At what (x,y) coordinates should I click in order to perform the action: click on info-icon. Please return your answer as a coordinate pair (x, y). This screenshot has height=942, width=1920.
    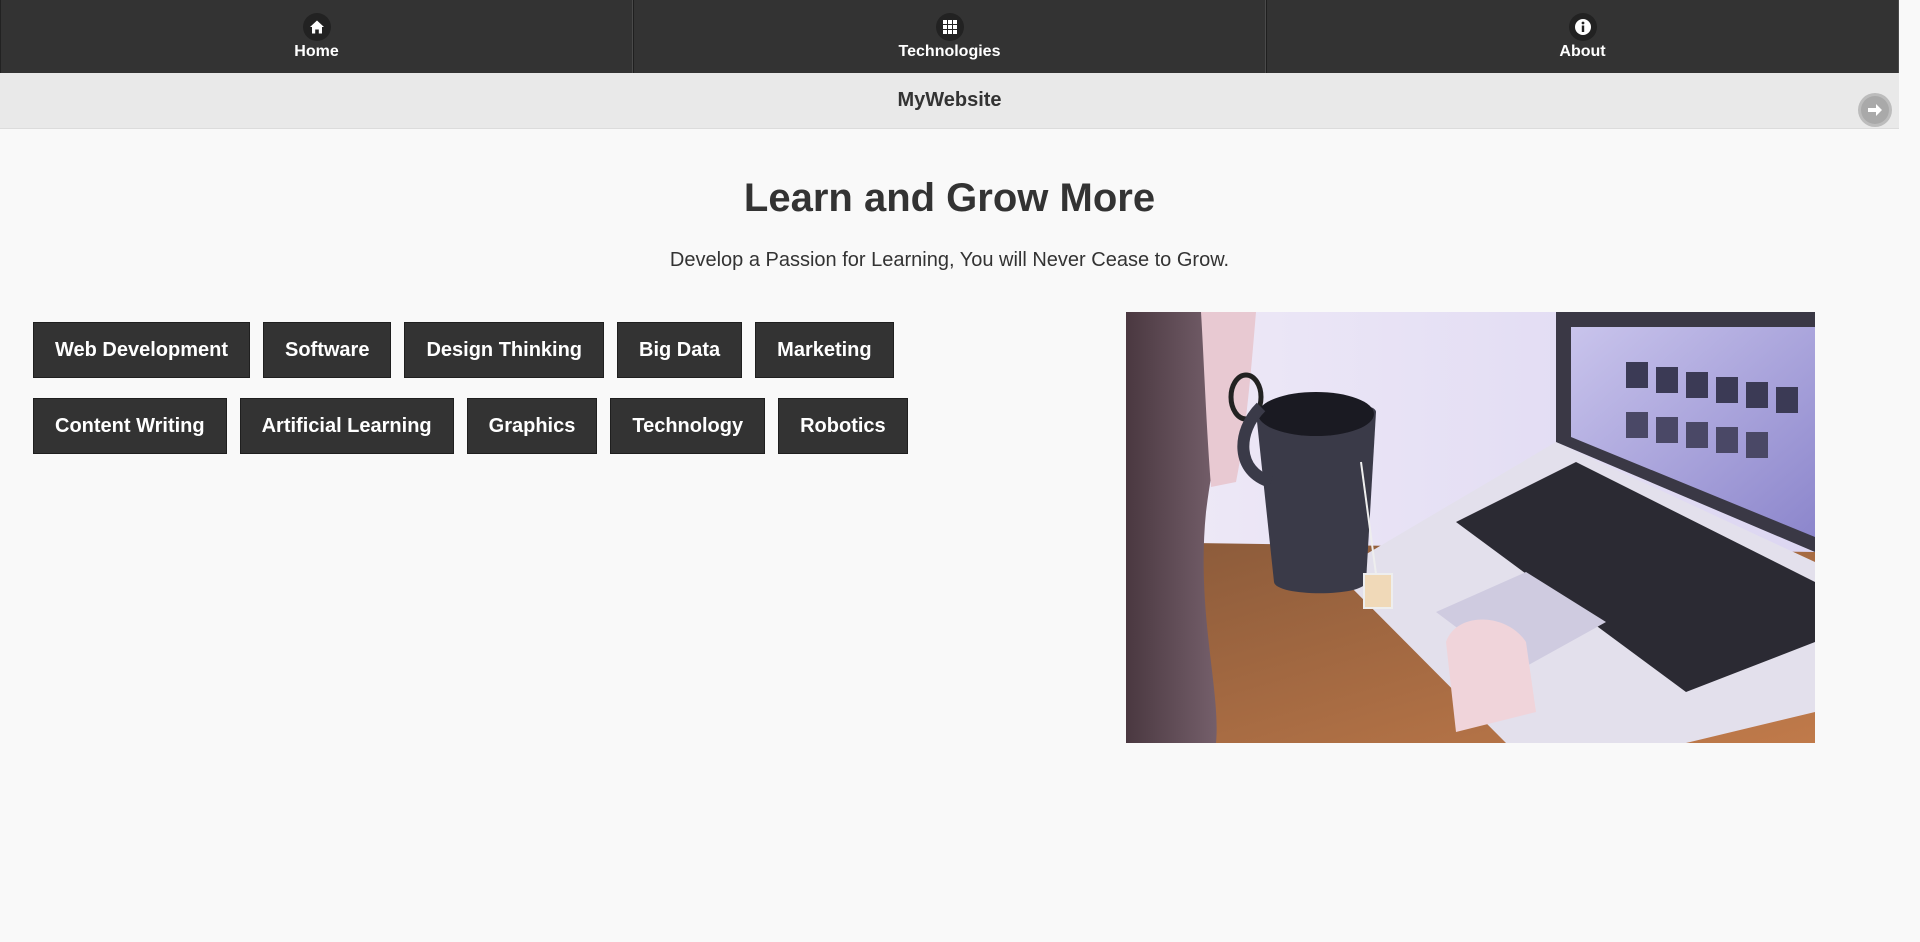
    Looking at the image, I should click on (1582, 26).